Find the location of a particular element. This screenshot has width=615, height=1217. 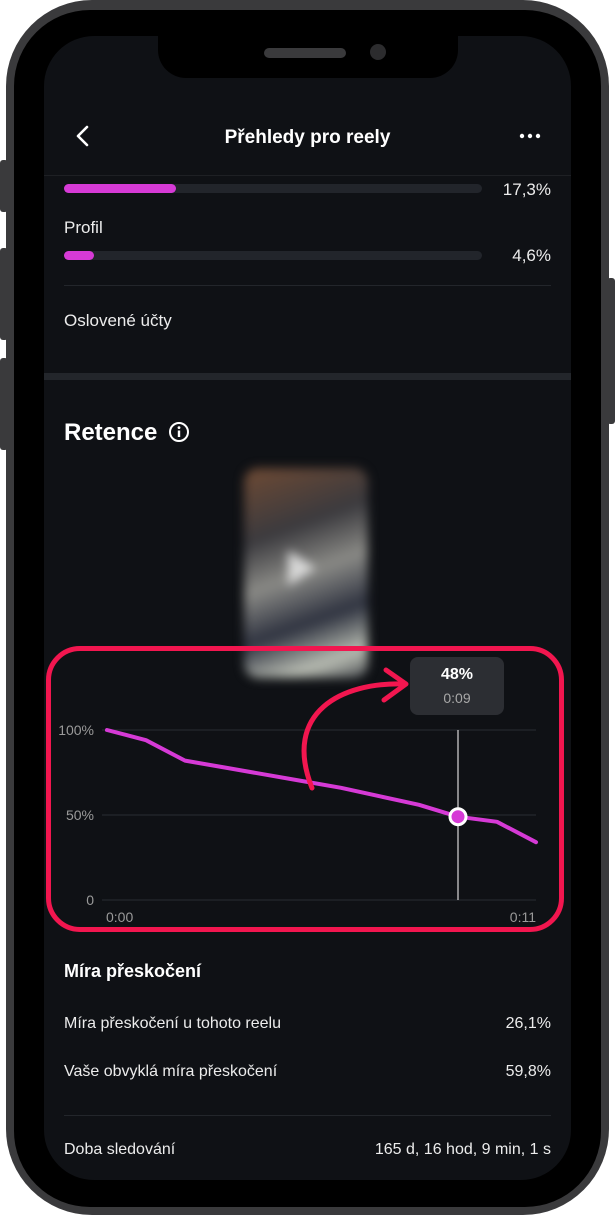

silent-switch is located at coordinates (4, 186).